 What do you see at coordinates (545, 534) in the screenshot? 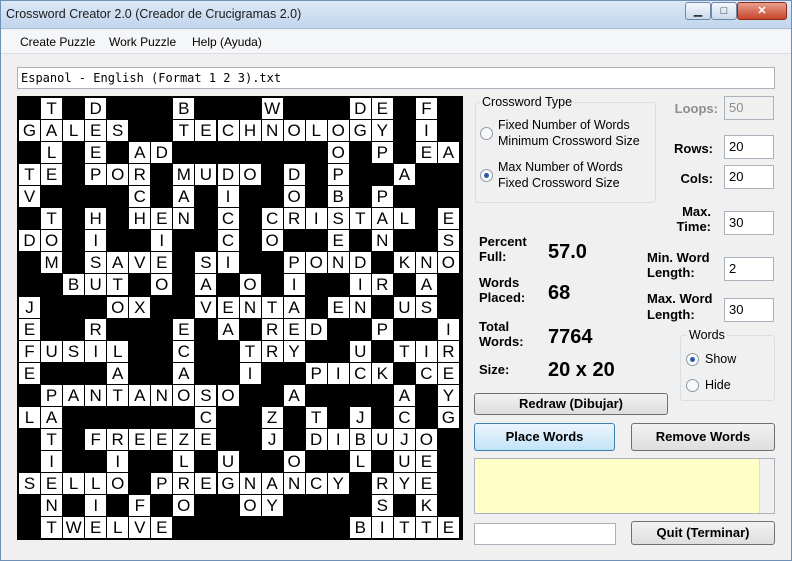
I see `status-field` at bounding box center [545, 534].